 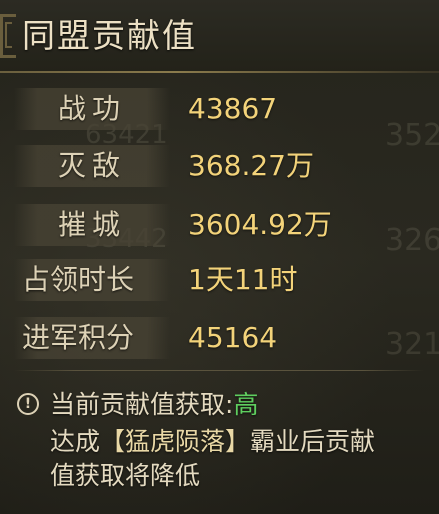 I want to click on info-text: 达成, so click(x=75, y=441).